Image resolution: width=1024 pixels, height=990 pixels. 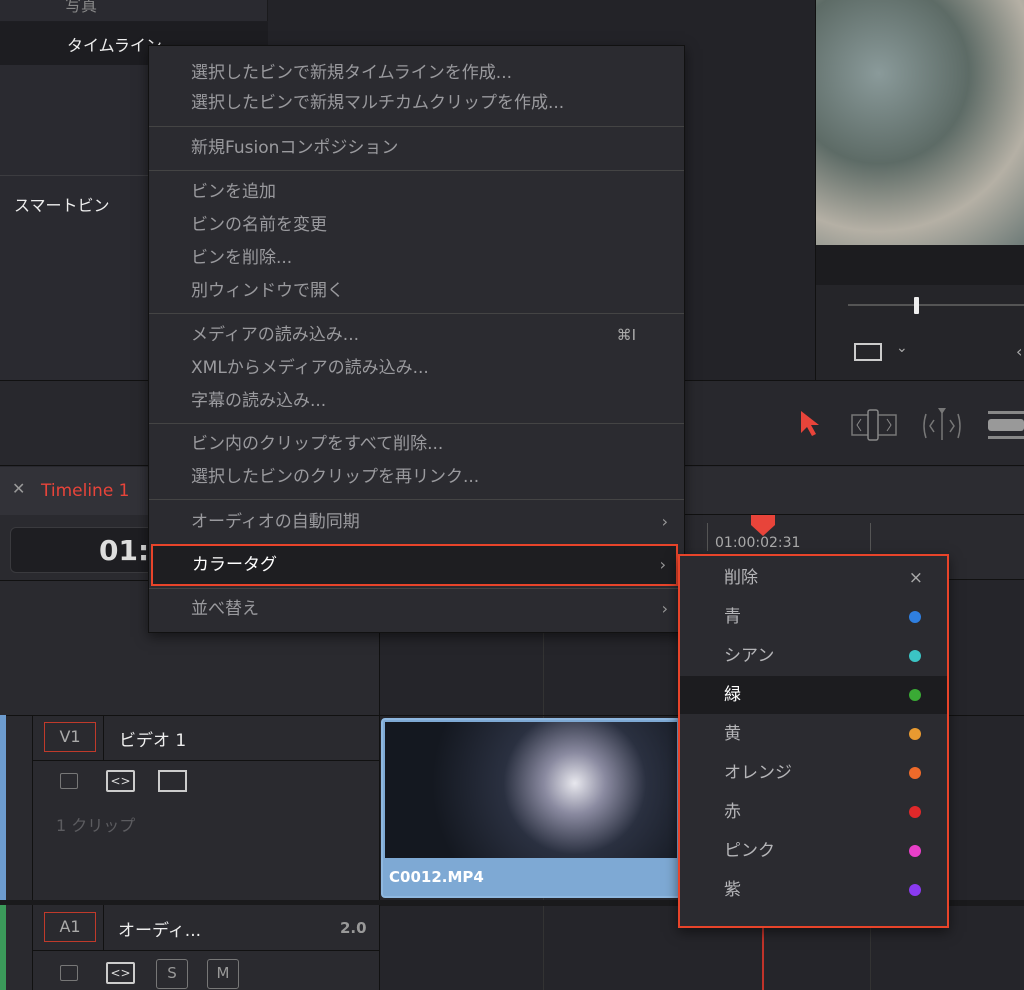 What do you see at coordinates (813, 578) in the screenshot?
I see `color-tag-remove: 削除 ×` at bounding box center [813, 578].